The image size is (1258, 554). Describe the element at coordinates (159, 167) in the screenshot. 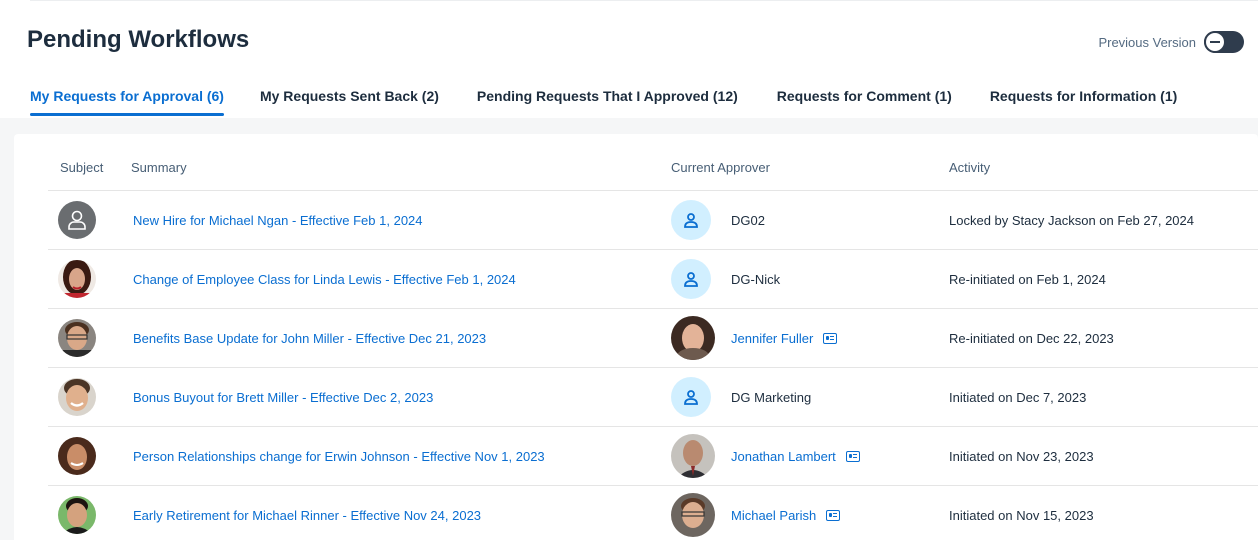

I see `column-summary: Summary` at that location.